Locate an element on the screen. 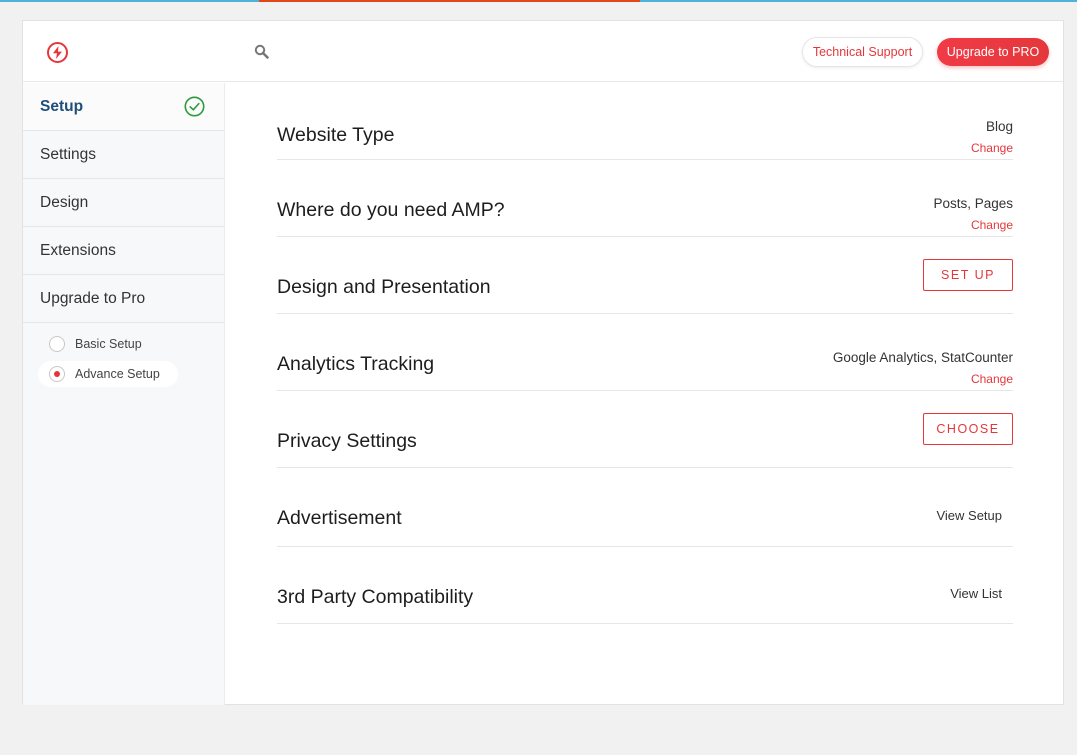 The height and width of the screenshot is (755, 1077). row-value: Posts, Pages is located at coordinates (973, 203).